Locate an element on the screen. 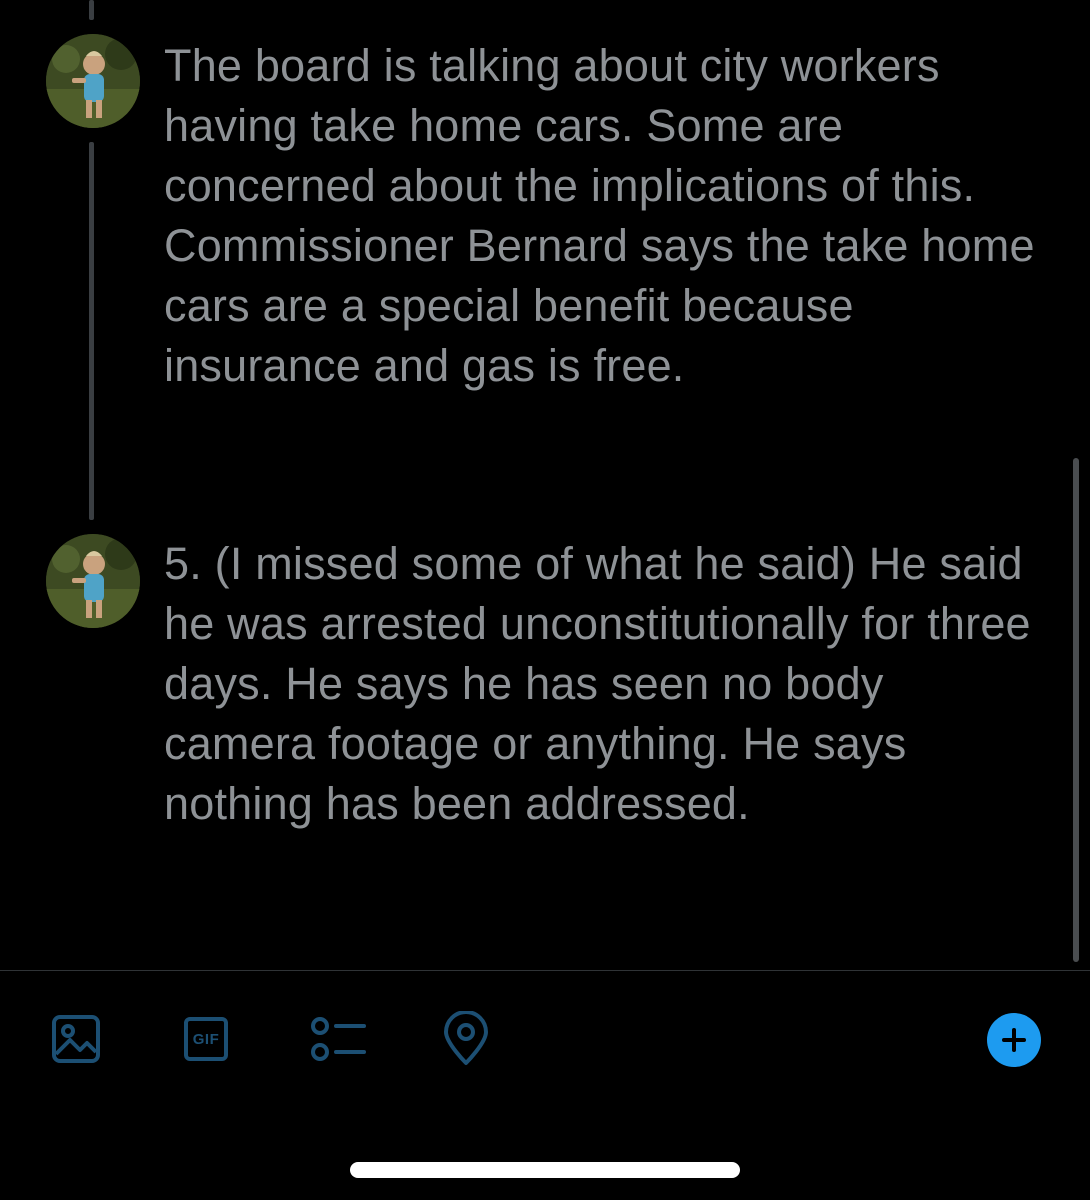 This screenshot has width=1090, height=1200. add-location-button is located at coordinates (466, 1039).